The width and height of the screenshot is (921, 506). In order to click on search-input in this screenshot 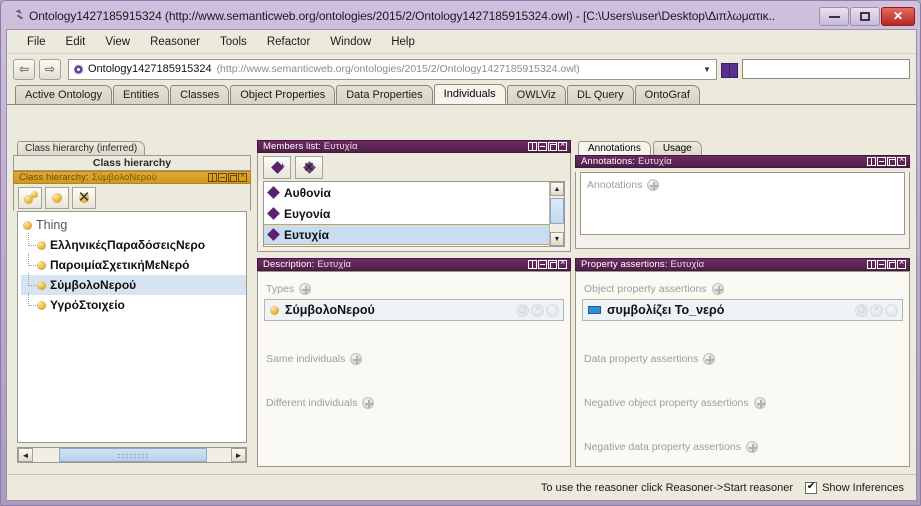, I will do `click(826, 69)`.